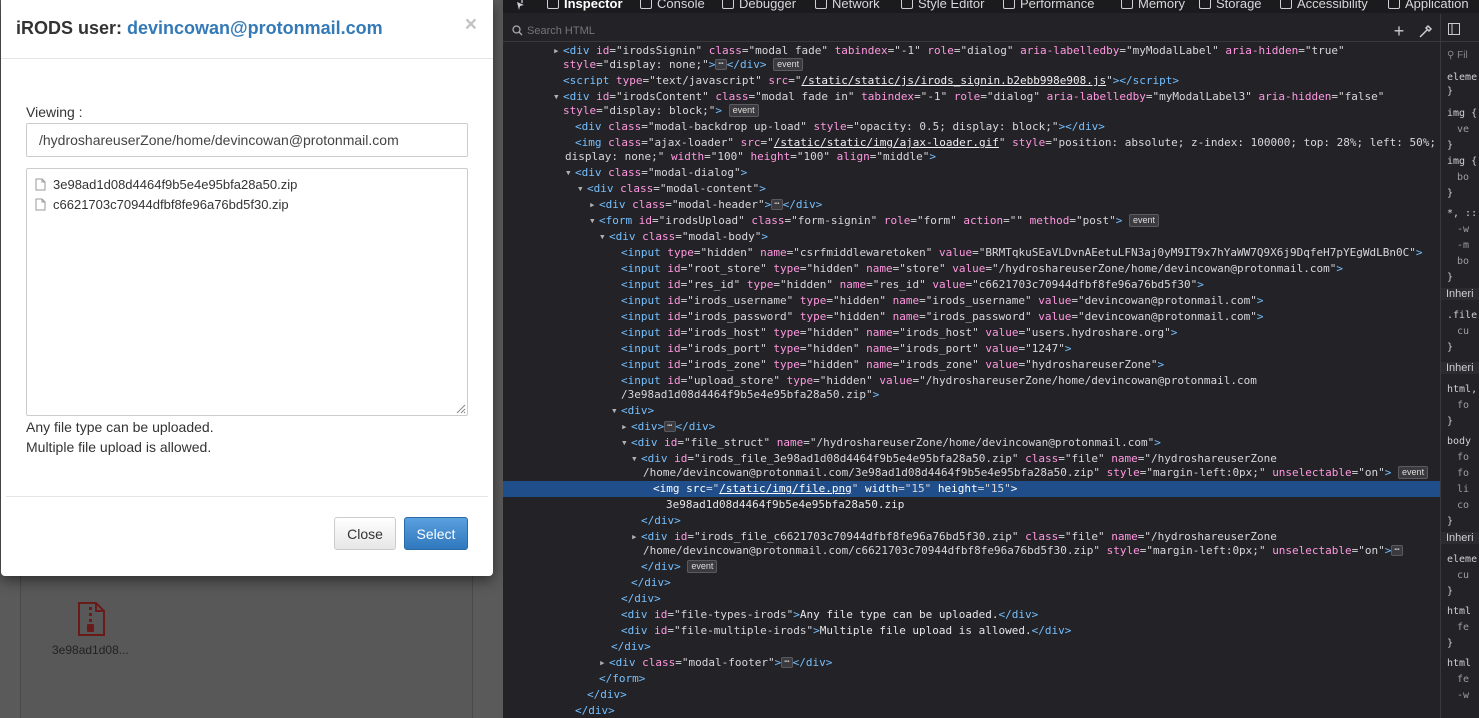 This screenshot has width=1479, height=718. Describe the element at coordinates (175, 184) in the screenshot. I see `file-name: 3e98ad1d08d4464f9b5e4e95bfa28a50.zip` at that location.